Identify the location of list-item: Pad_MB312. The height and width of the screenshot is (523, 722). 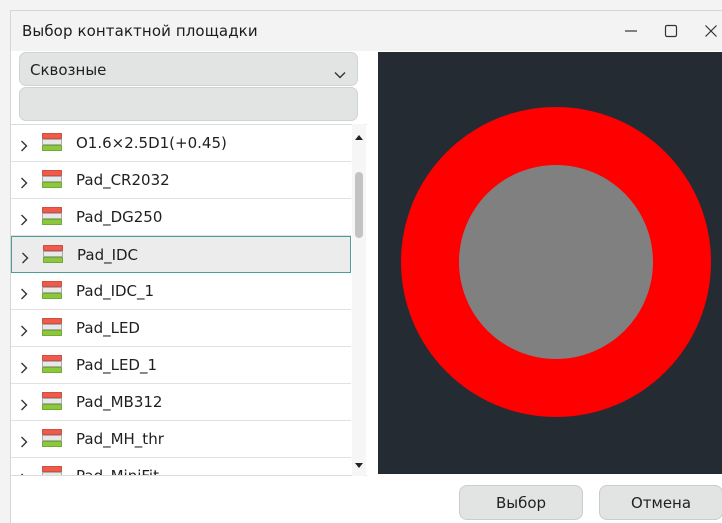
(181, 402).